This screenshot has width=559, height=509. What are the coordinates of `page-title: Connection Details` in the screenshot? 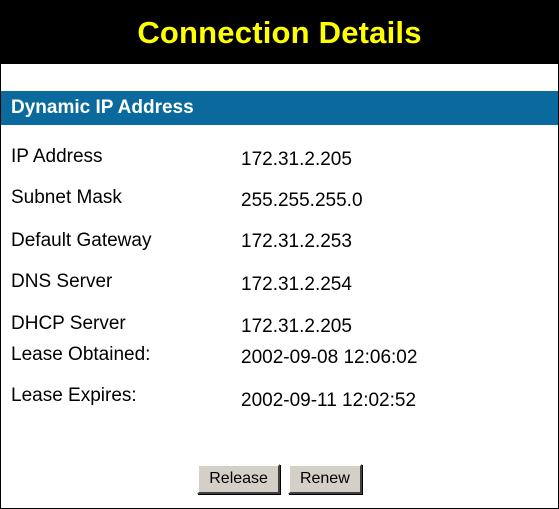 It's located at (279, 32).